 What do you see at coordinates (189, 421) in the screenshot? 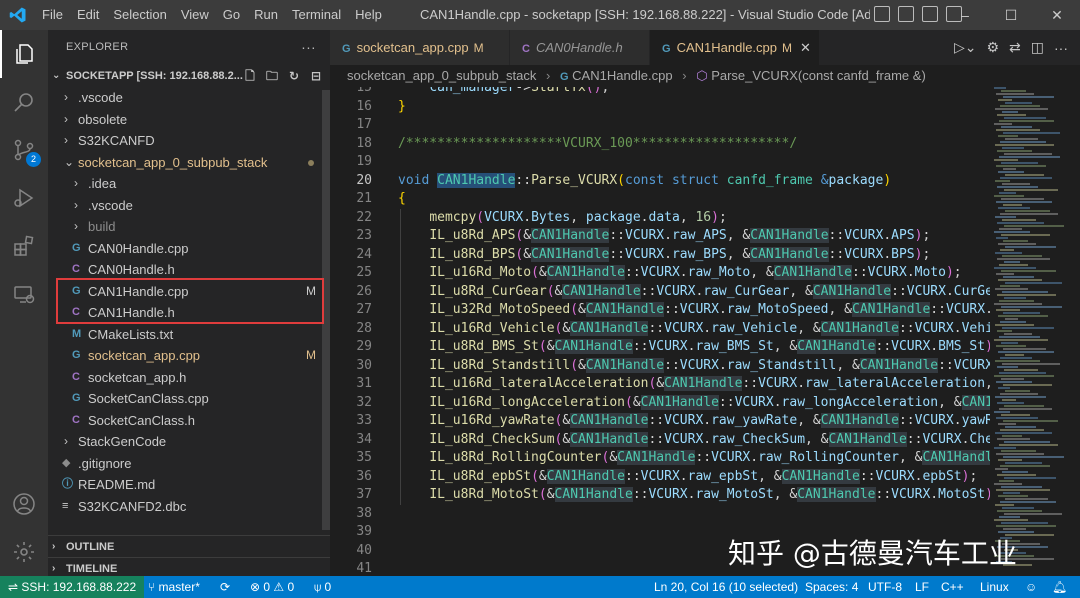
I see `tree-file-socketcanclass-h: C SocketCanClass.h` at bounding box center [189, 421].